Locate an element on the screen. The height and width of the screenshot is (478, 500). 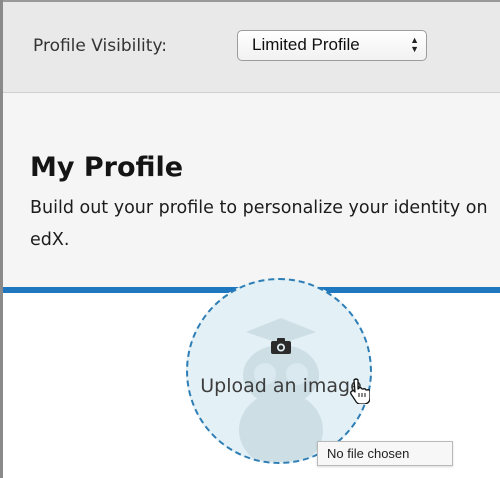
hand-pointer-cursor-icon is located at coordinates (360, 391).